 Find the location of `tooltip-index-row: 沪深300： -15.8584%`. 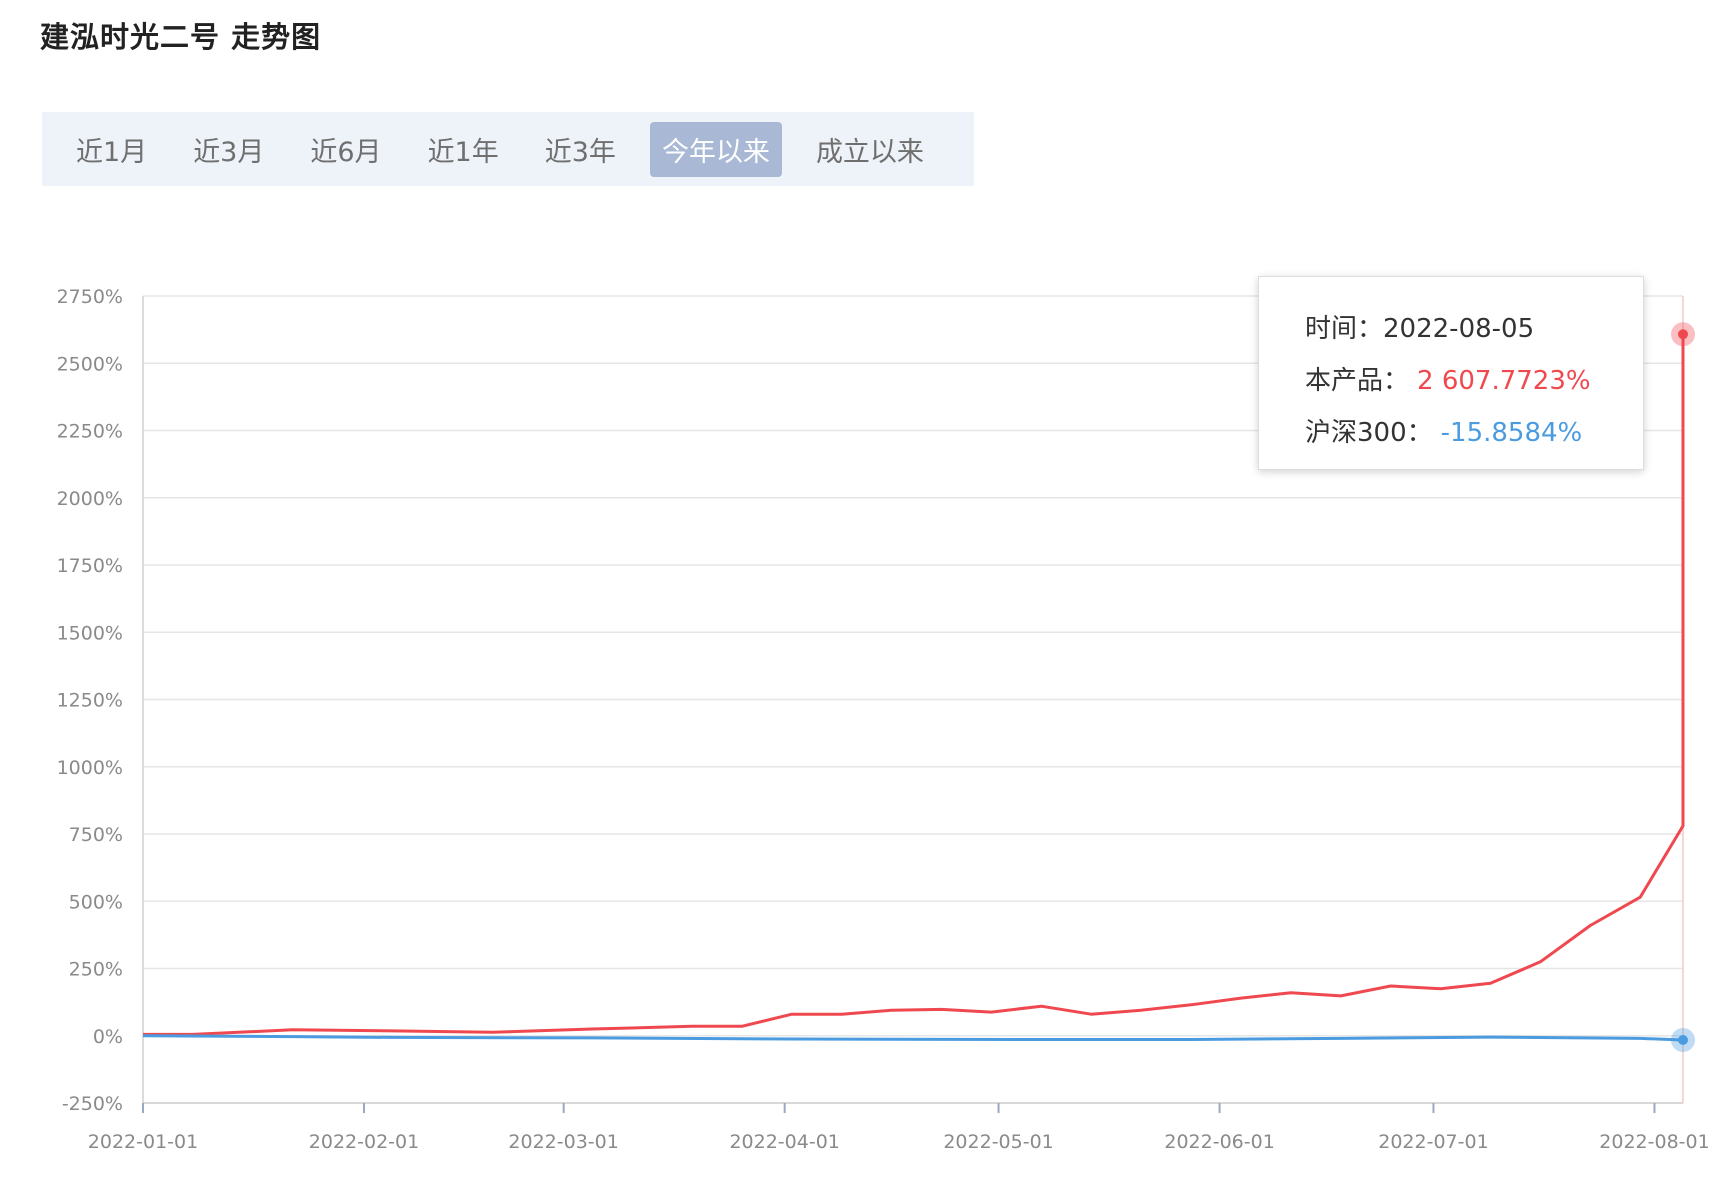

tooltip-index-row: 沪深300： -15.8584% is located at coordinates (1474, 439).